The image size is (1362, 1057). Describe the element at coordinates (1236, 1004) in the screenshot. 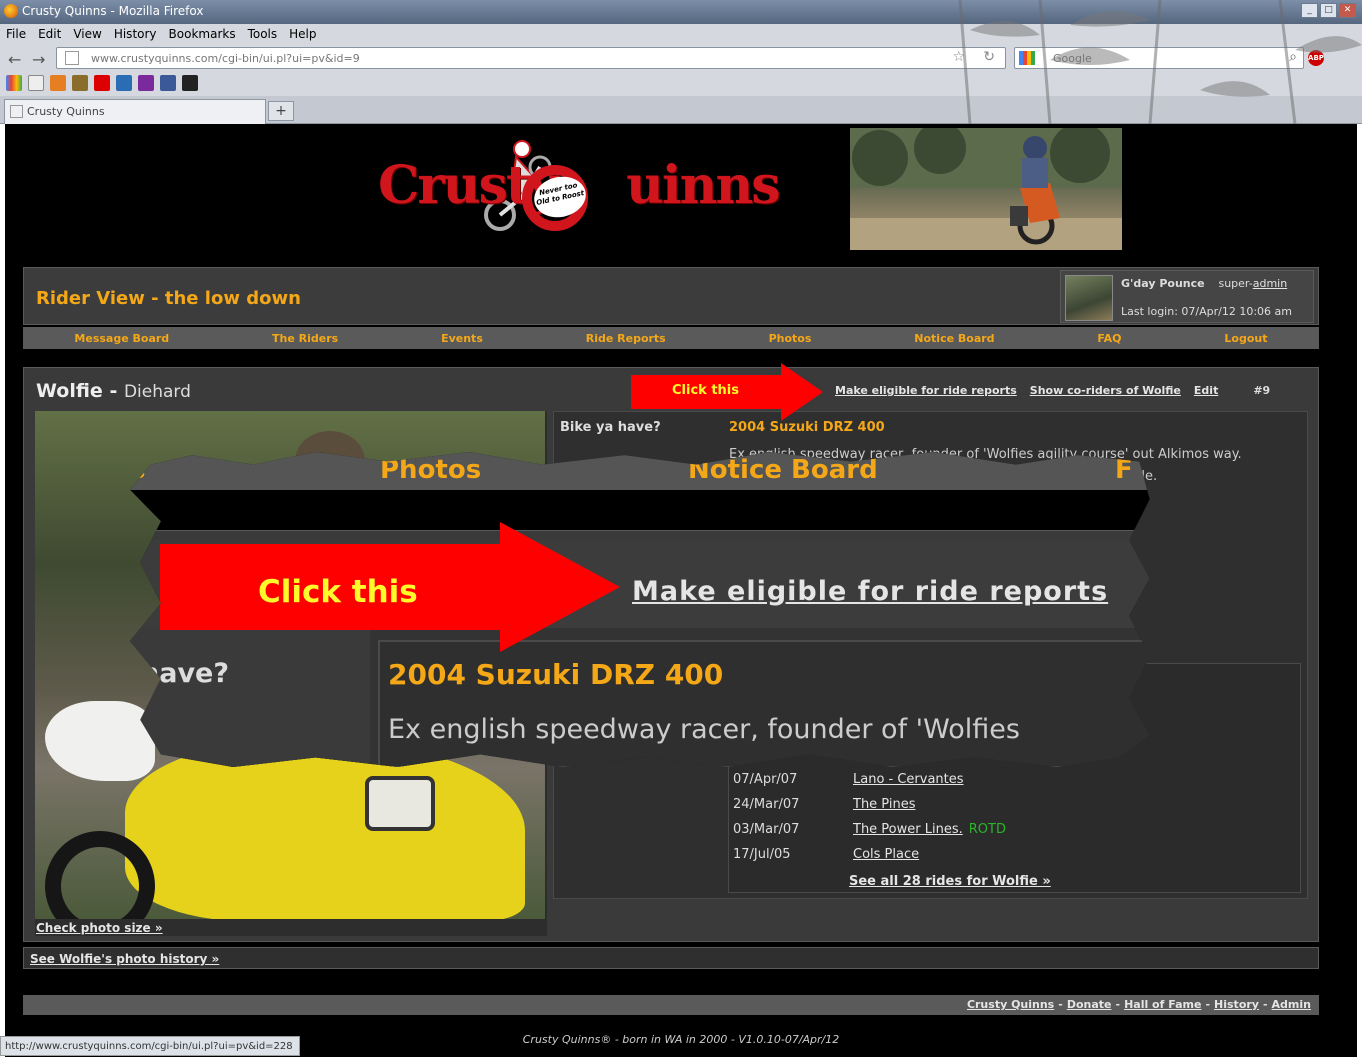

I see `footer-history-link: History` at that location.